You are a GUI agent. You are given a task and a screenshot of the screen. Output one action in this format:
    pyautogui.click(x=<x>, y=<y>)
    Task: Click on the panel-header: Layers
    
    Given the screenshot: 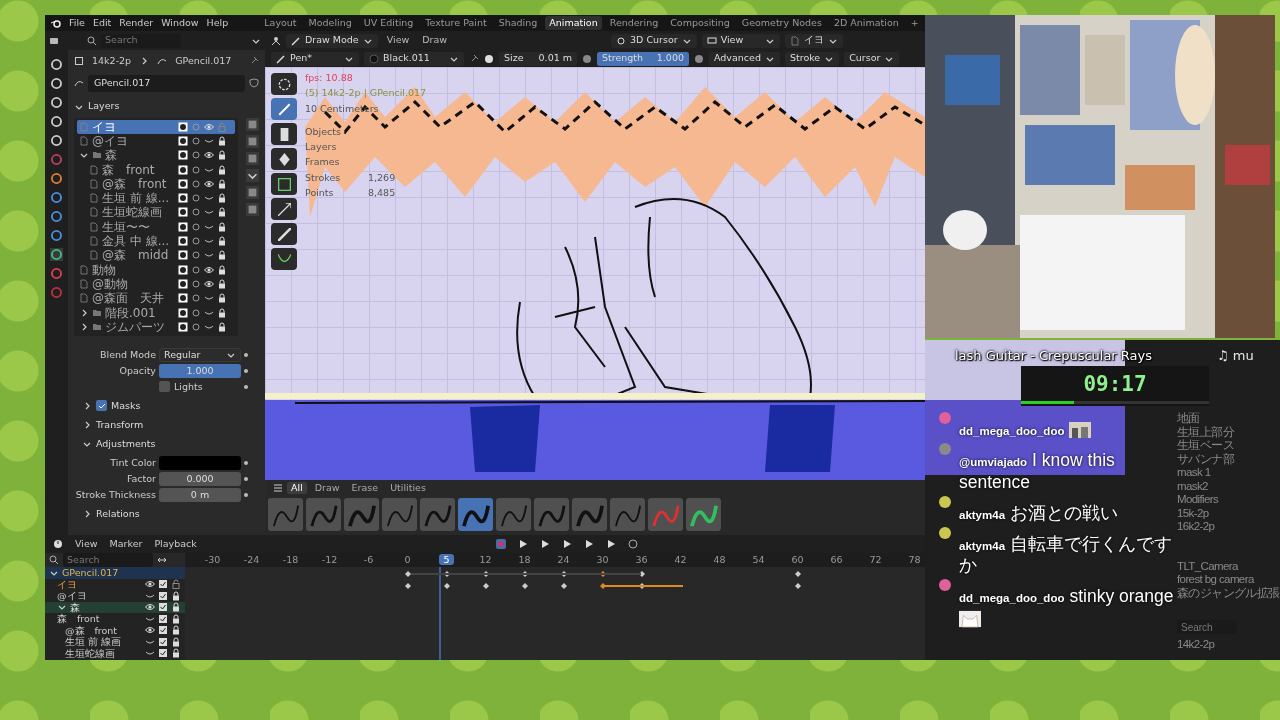 What is the action you would take?
    pyautogui.click(x=104, y=106)
    